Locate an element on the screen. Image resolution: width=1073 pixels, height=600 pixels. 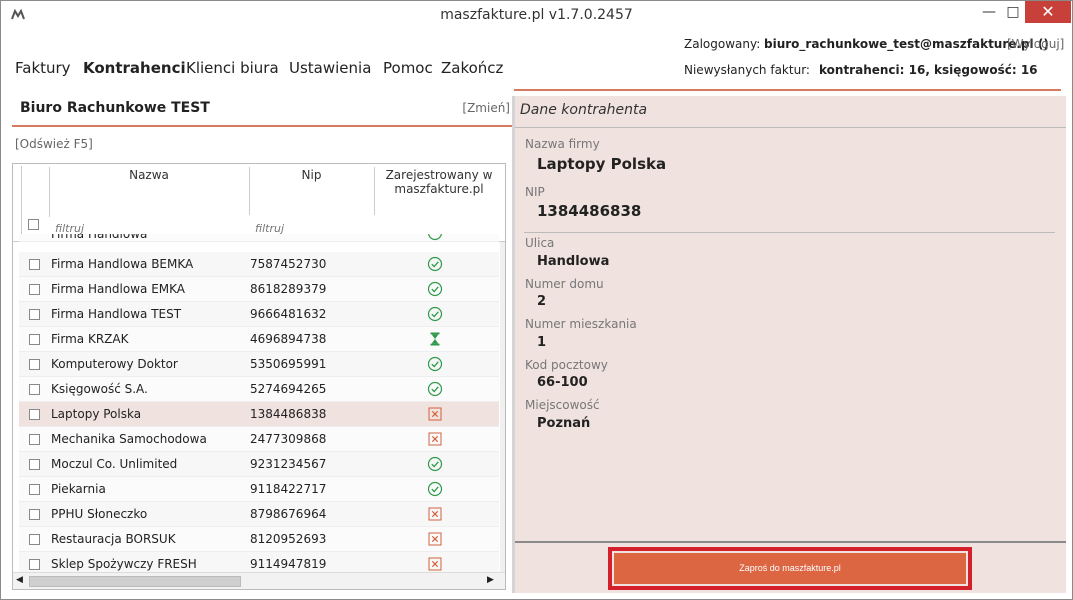
street-value: Handlowa is located at coordinates (573, 261).